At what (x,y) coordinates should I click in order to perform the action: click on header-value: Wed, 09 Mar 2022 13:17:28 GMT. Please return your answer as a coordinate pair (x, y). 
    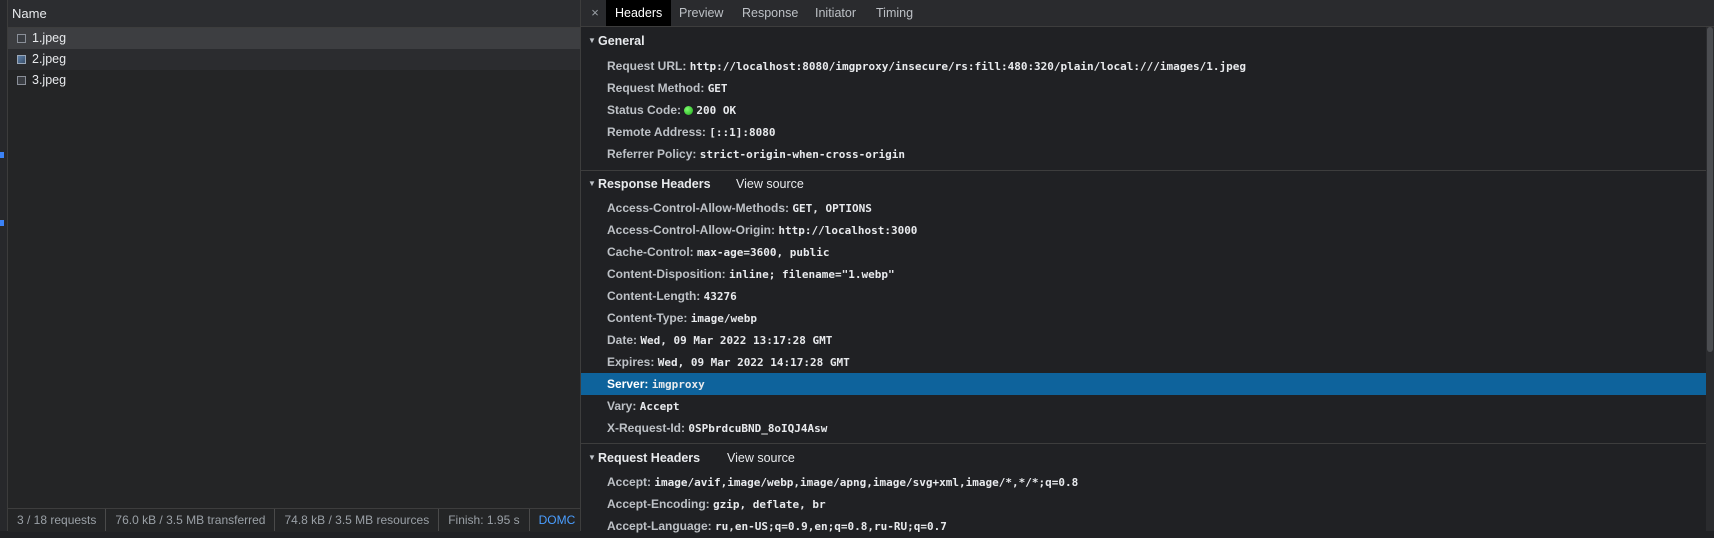
    Looking at the image, I should click on (736, 340).